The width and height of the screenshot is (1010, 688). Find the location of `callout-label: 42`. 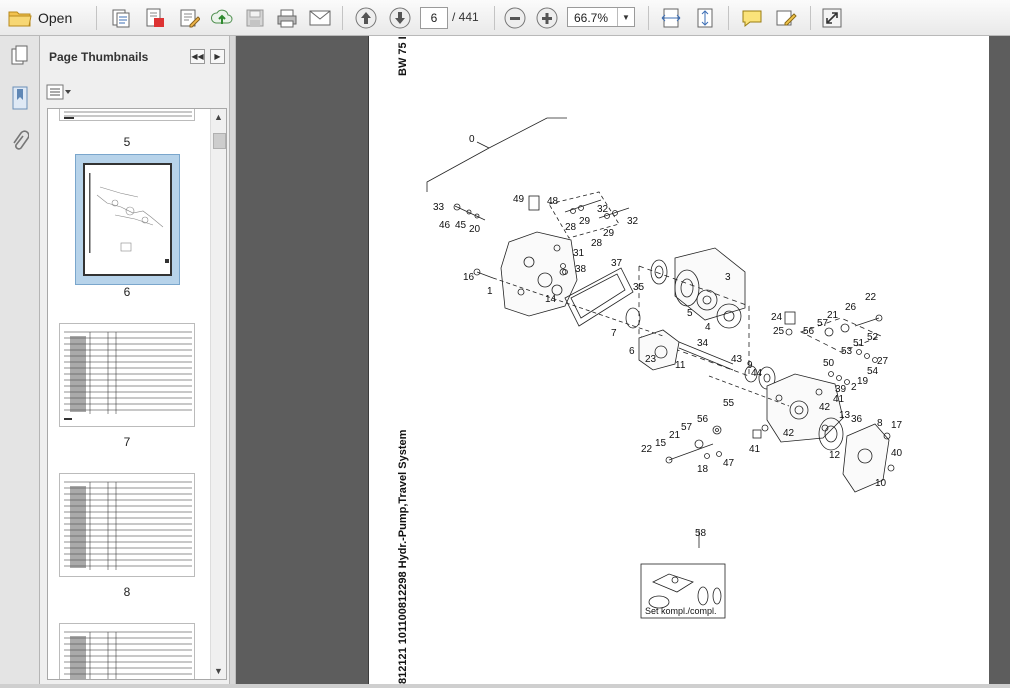

callout-label: 42 is located at coordinates (789, 433).